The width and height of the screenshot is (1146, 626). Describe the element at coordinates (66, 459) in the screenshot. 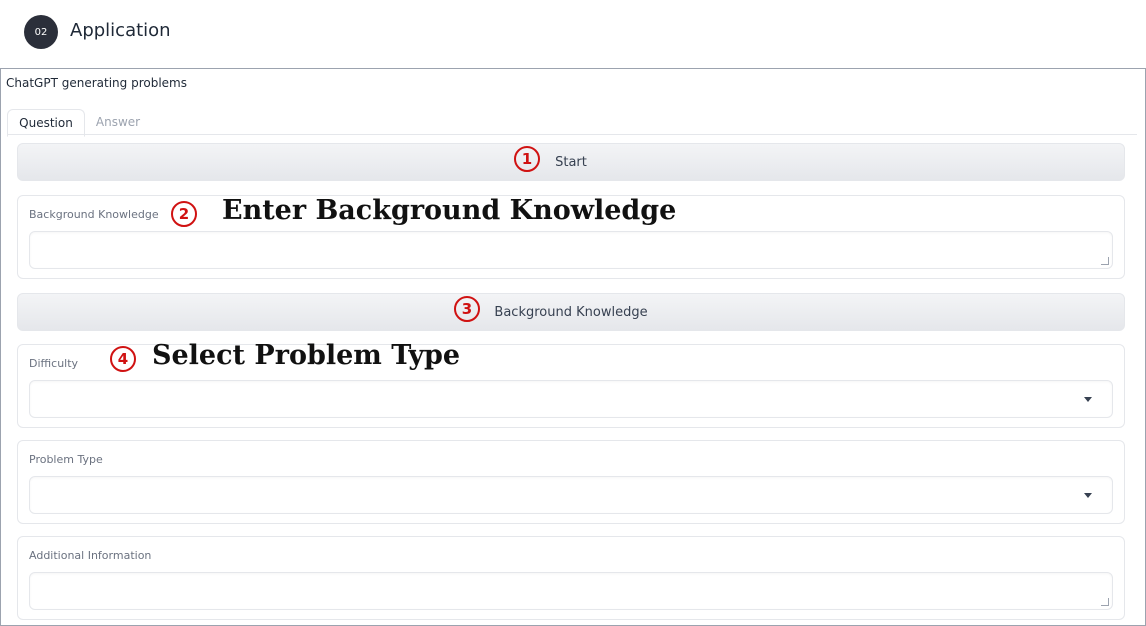

I see `problem-type-label: Problem Type` at that location.